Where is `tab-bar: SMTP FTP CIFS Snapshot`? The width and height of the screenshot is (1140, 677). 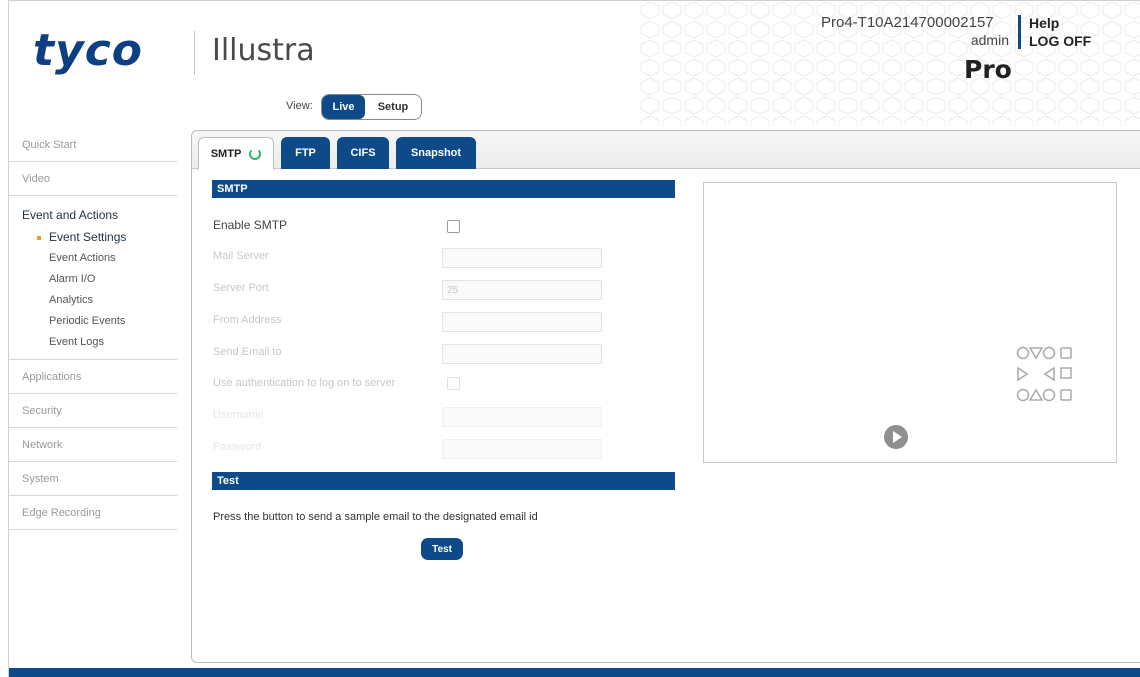
tab-bar: SMTP FTP CIFS Snapshot is located at coordinates (666, 150).